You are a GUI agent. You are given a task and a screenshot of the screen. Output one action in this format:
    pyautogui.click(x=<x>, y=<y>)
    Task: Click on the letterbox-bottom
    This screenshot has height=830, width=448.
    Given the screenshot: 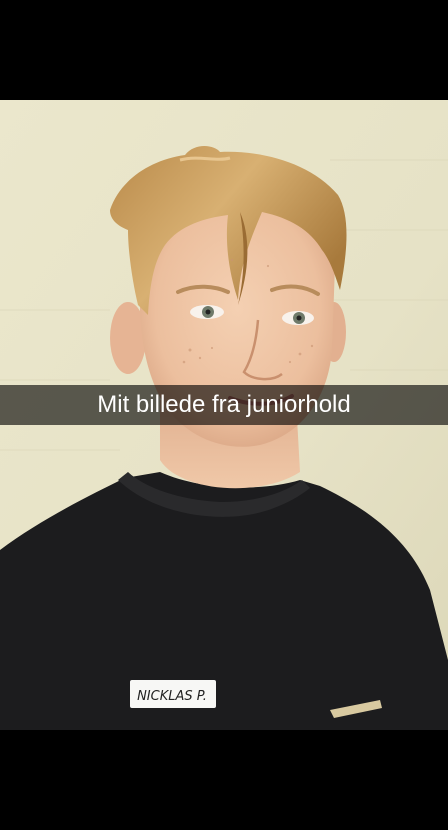 What is the action you would take?
    pyautogui.click(x=224, y=780)
    